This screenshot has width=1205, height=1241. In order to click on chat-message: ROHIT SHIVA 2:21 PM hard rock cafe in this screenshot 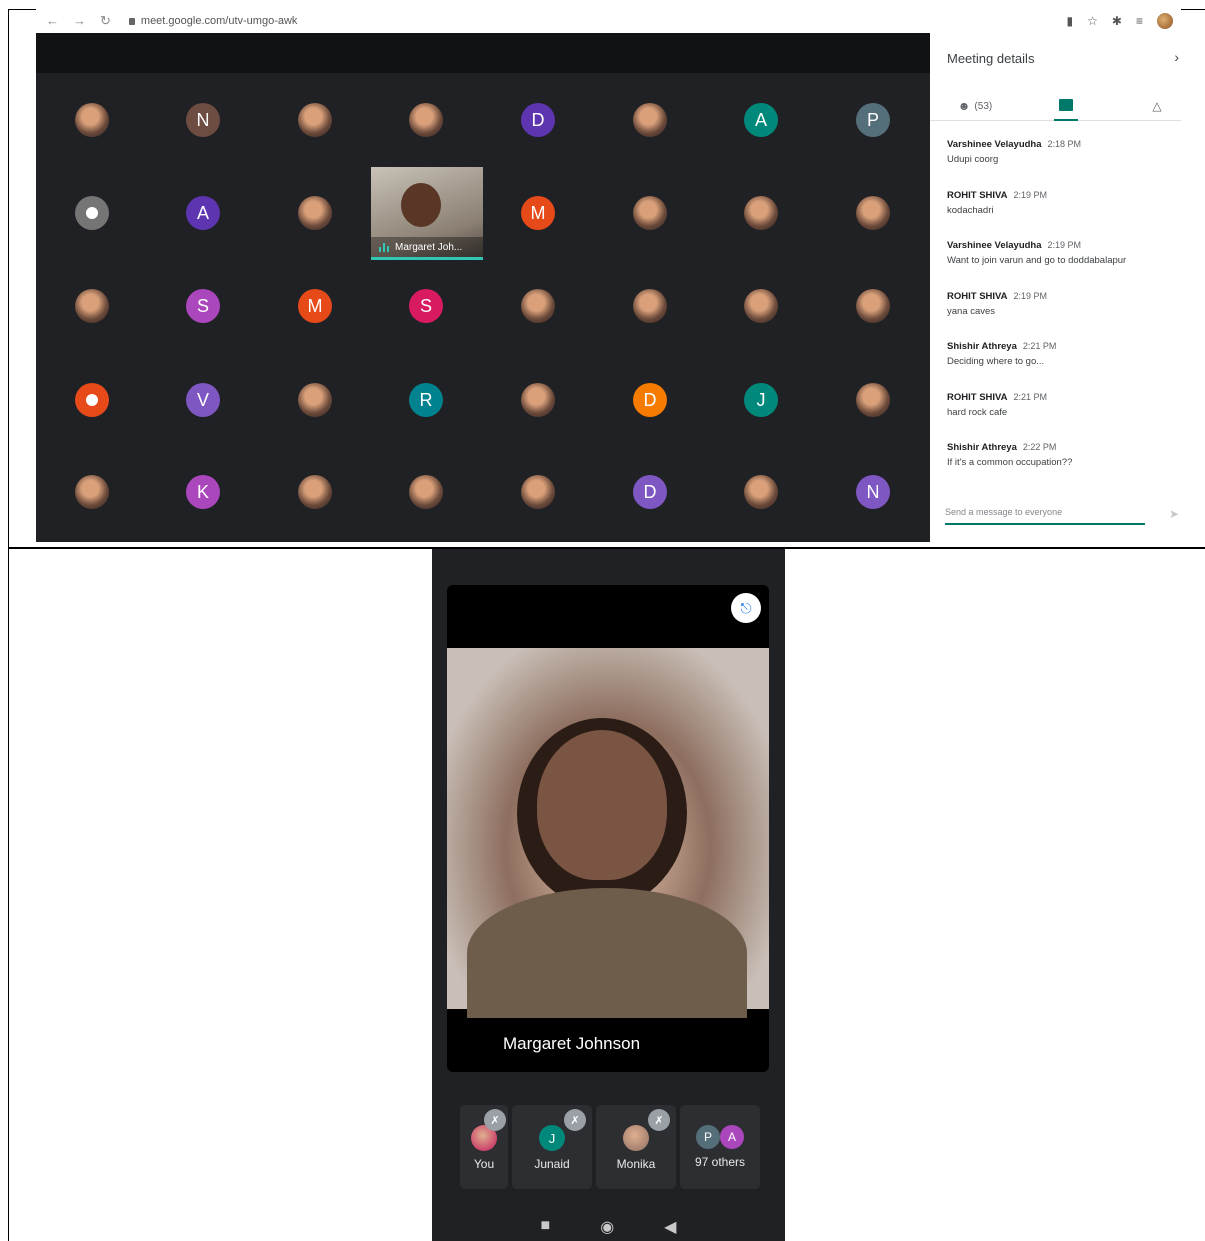, I will do `click(1062, 417)`.